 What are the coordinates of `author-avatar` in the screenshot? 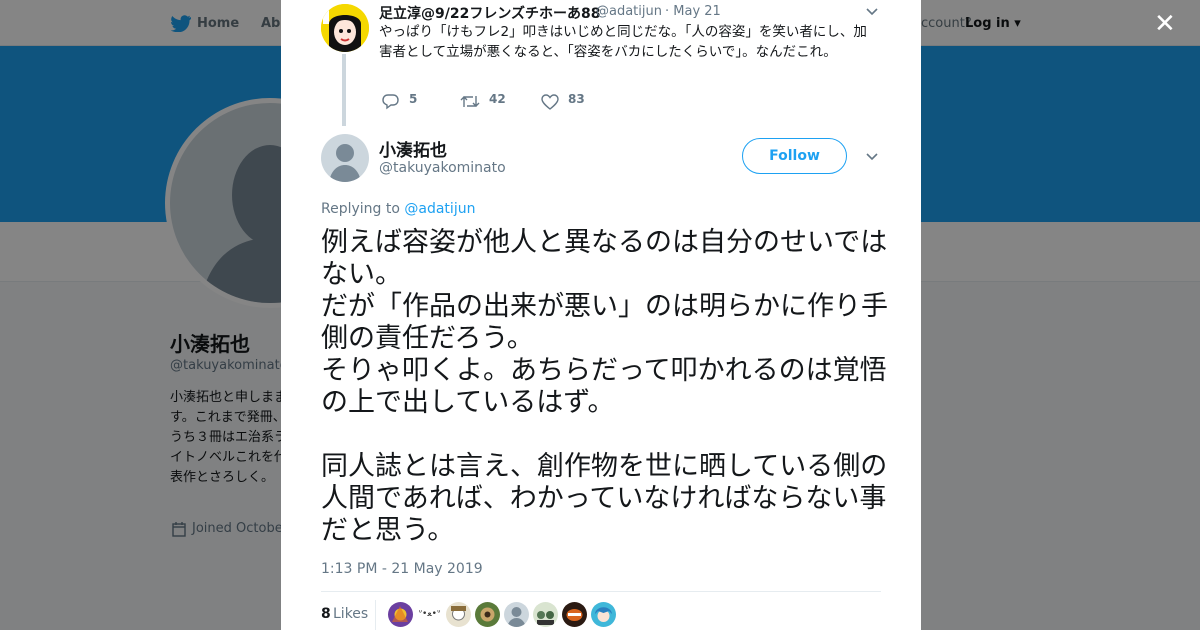 It's located at (345, 158).